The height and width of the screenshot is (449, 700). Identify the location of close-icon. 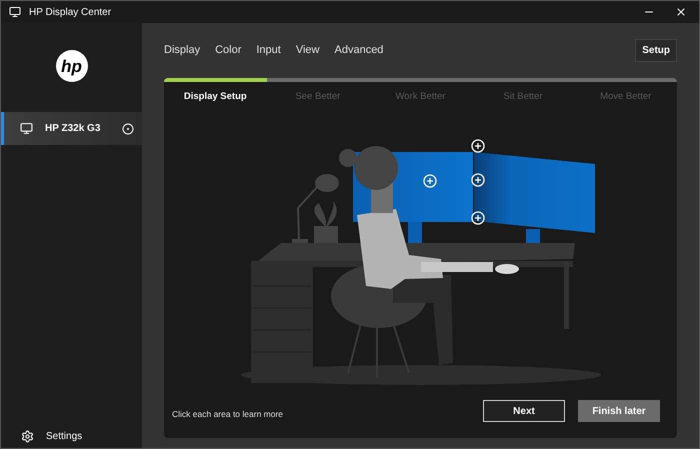
(681, 12).